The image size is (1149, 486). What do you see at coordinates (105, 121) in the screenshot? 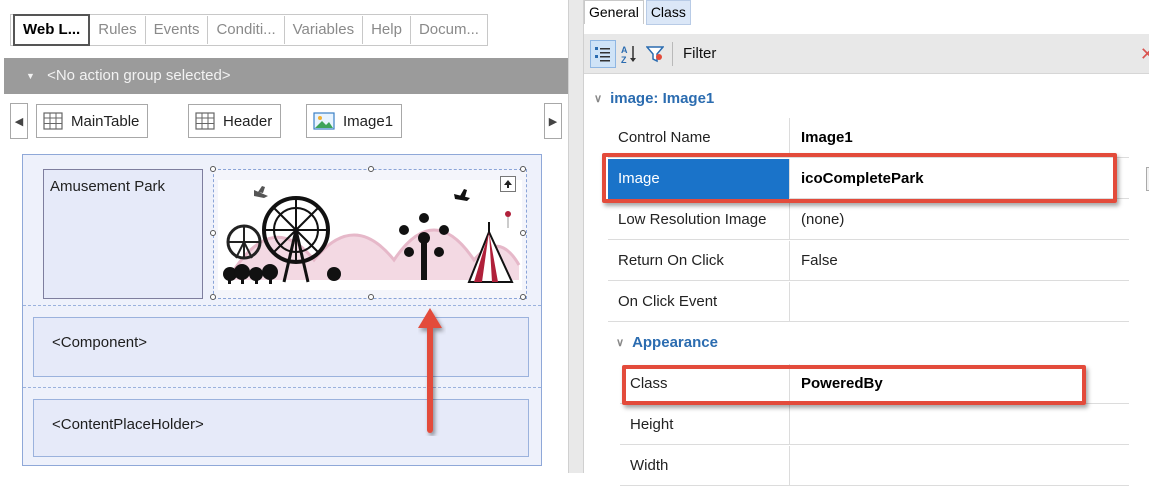
I see `breadcrumb-label: MainTable` at bounding box center [105, 121].